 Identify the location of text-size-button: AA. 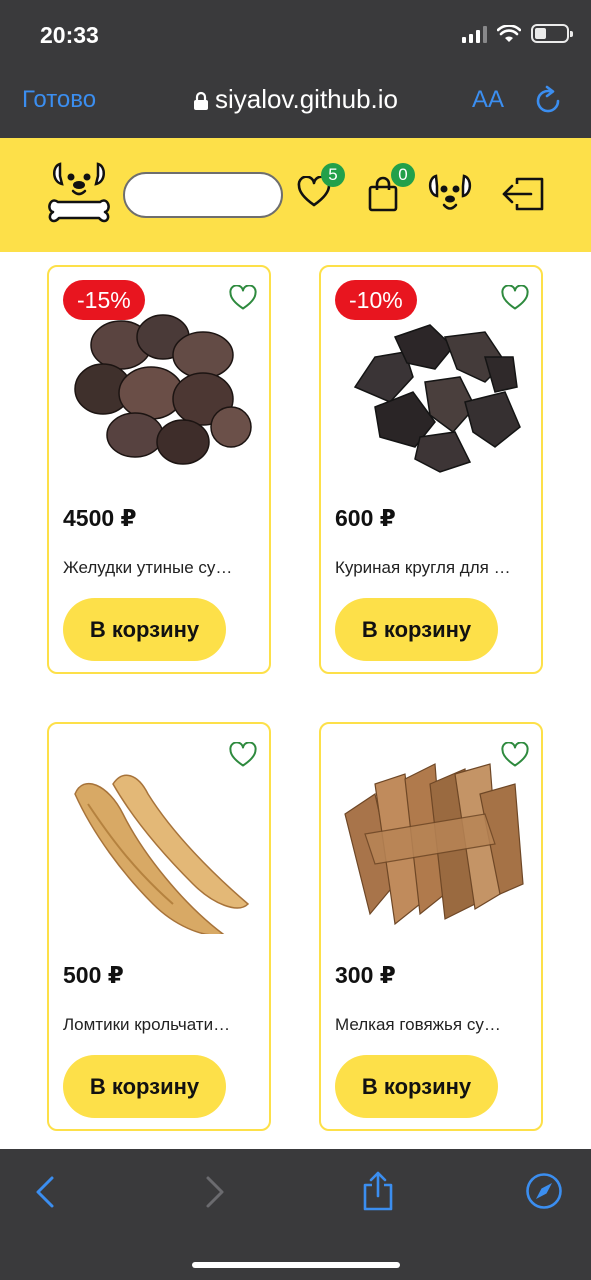
(488, 100).